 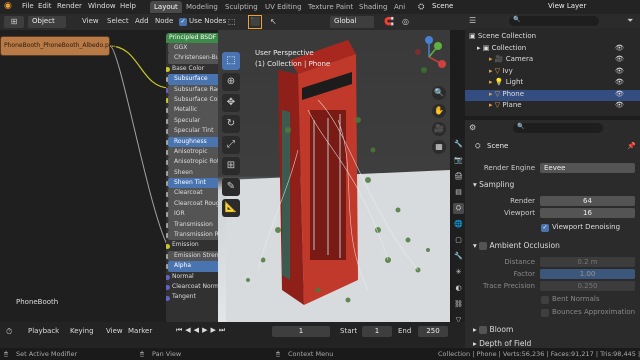 What do you see at coordinates (196, 214) in the screenshot?
I see `principled-input-row: IOR` at bounding box center [196, 214].